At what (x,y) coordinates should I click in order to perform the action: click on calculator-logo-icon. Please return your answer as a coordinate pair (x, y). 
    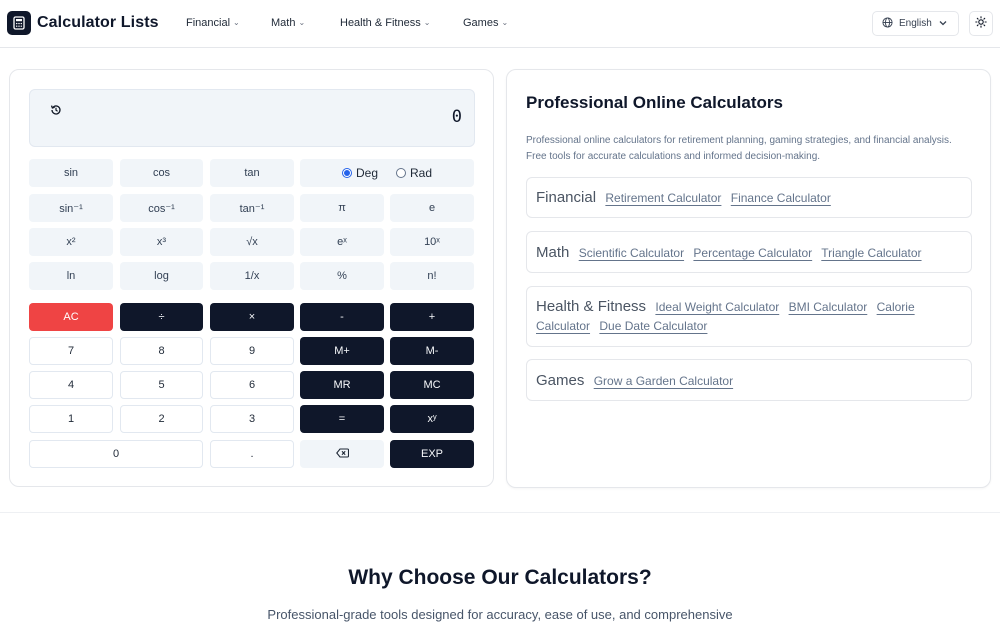
    Looking at the image, I should click on (19, 23).